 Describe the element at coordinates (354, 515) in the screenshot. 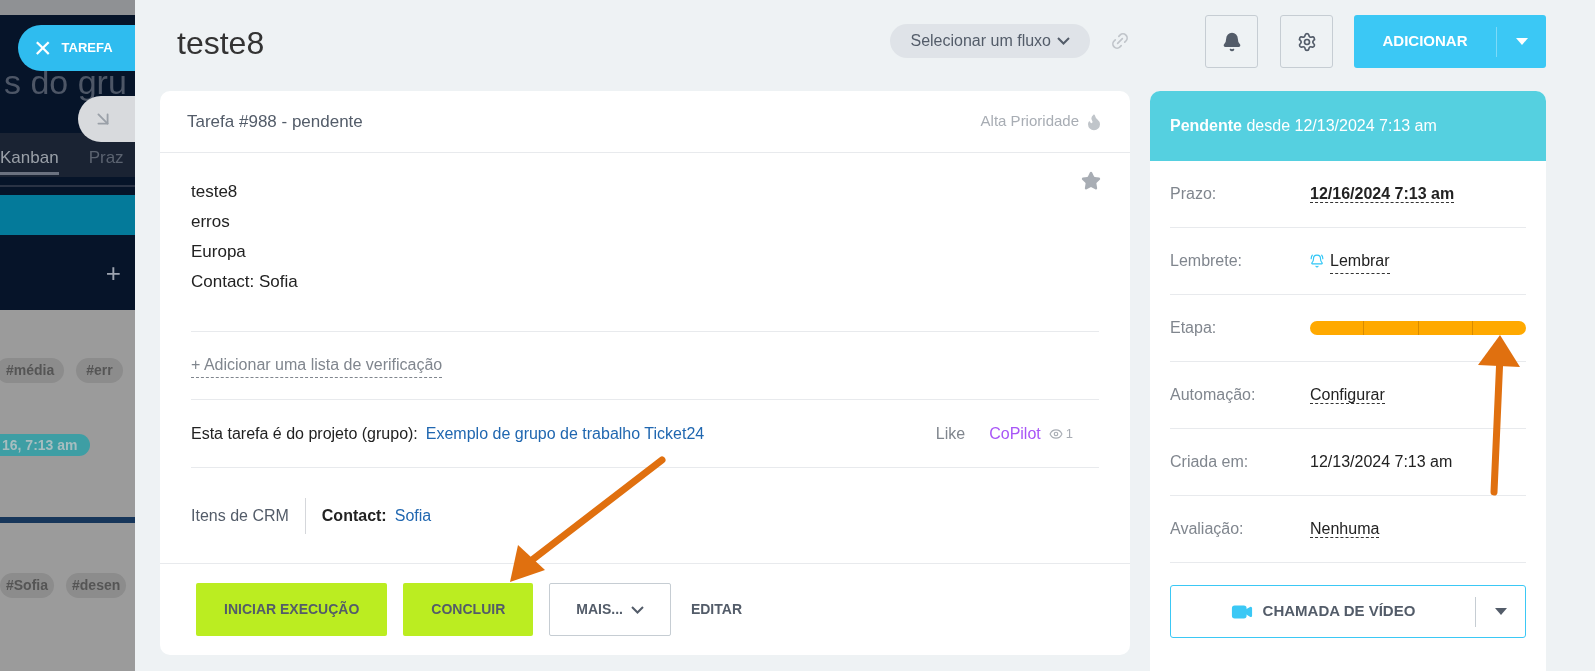

I see `contact-label: Contact:` at that location.